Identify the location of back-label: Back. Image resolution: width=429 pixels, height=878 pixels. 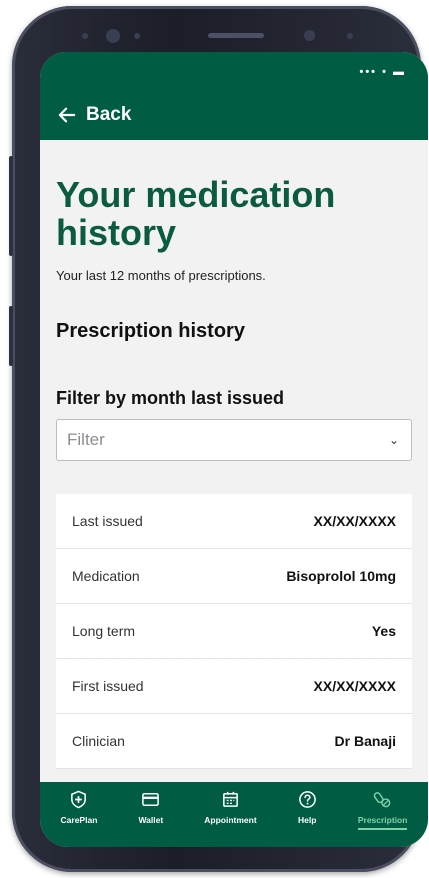
(109, 114).